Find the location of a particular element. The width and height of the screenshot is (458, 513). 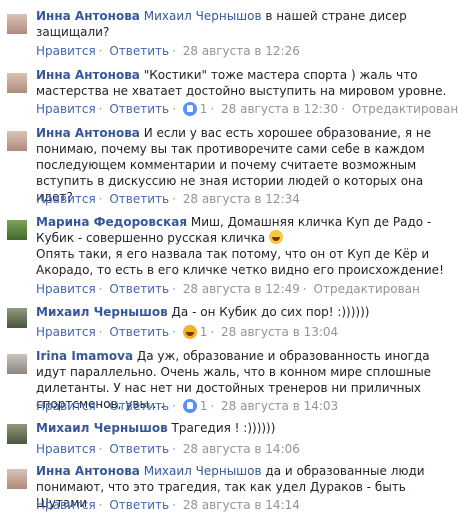

comment-actions: Нравится · Ответить · 28 августа в 14:06 is located at coordinates (168, 449).